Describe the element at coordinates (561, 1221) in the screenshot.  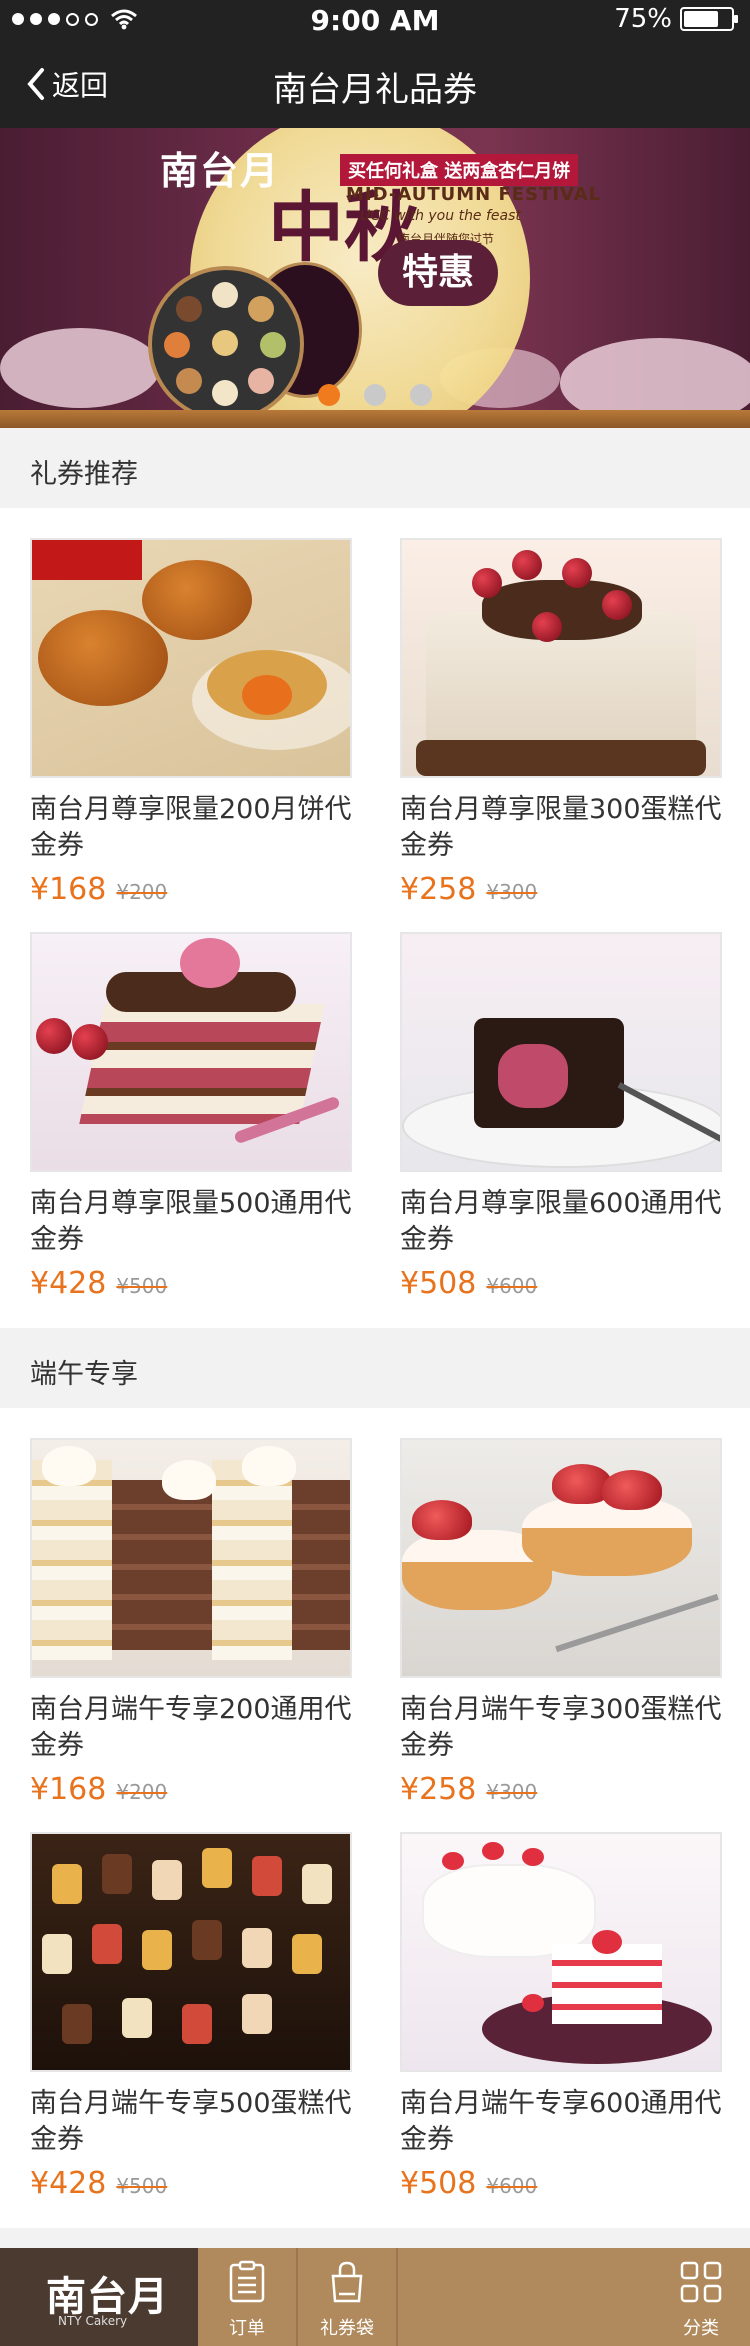
I see `coupon-title: 南台月尊享限量600通用代金券` at that location.